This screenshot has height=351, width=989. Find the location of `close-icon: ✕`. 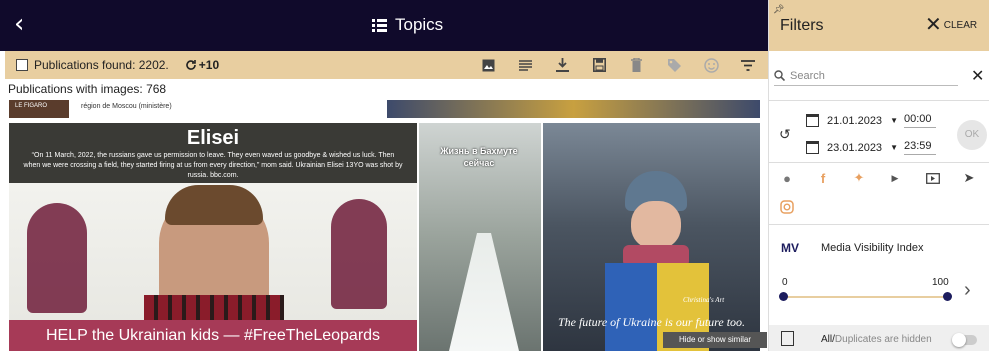

close-icon: ✕ is located at coordinates (933, 25).